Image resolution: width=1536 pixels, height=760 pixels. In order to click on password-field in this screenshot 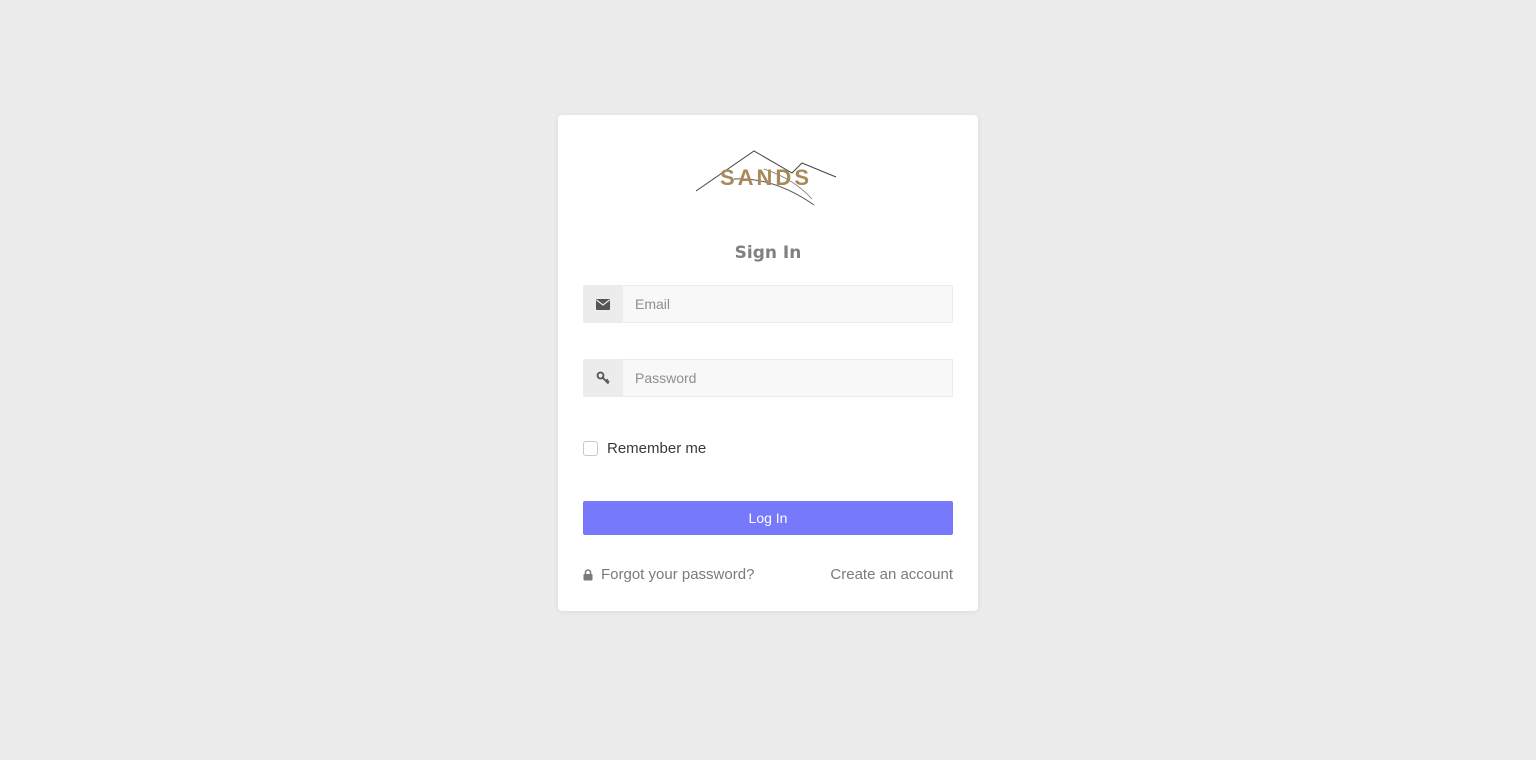, I will do `click(788, 378)`.